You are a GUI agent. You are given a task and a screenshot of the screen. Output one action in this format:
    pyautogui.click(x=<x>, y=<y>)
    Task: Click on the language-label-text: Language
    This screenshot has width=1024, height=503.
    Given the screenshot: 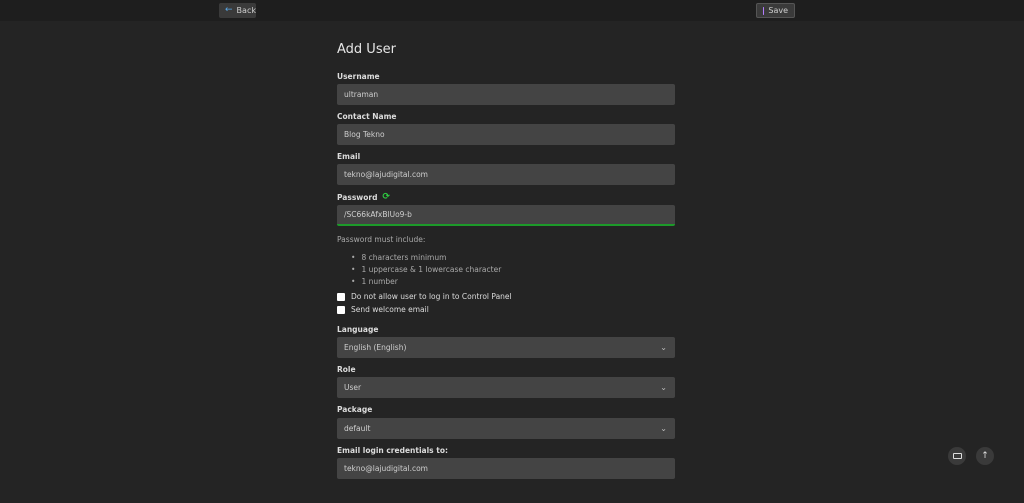 What is the action you would take?
    pyautogui.click(x=358, y=329)
    